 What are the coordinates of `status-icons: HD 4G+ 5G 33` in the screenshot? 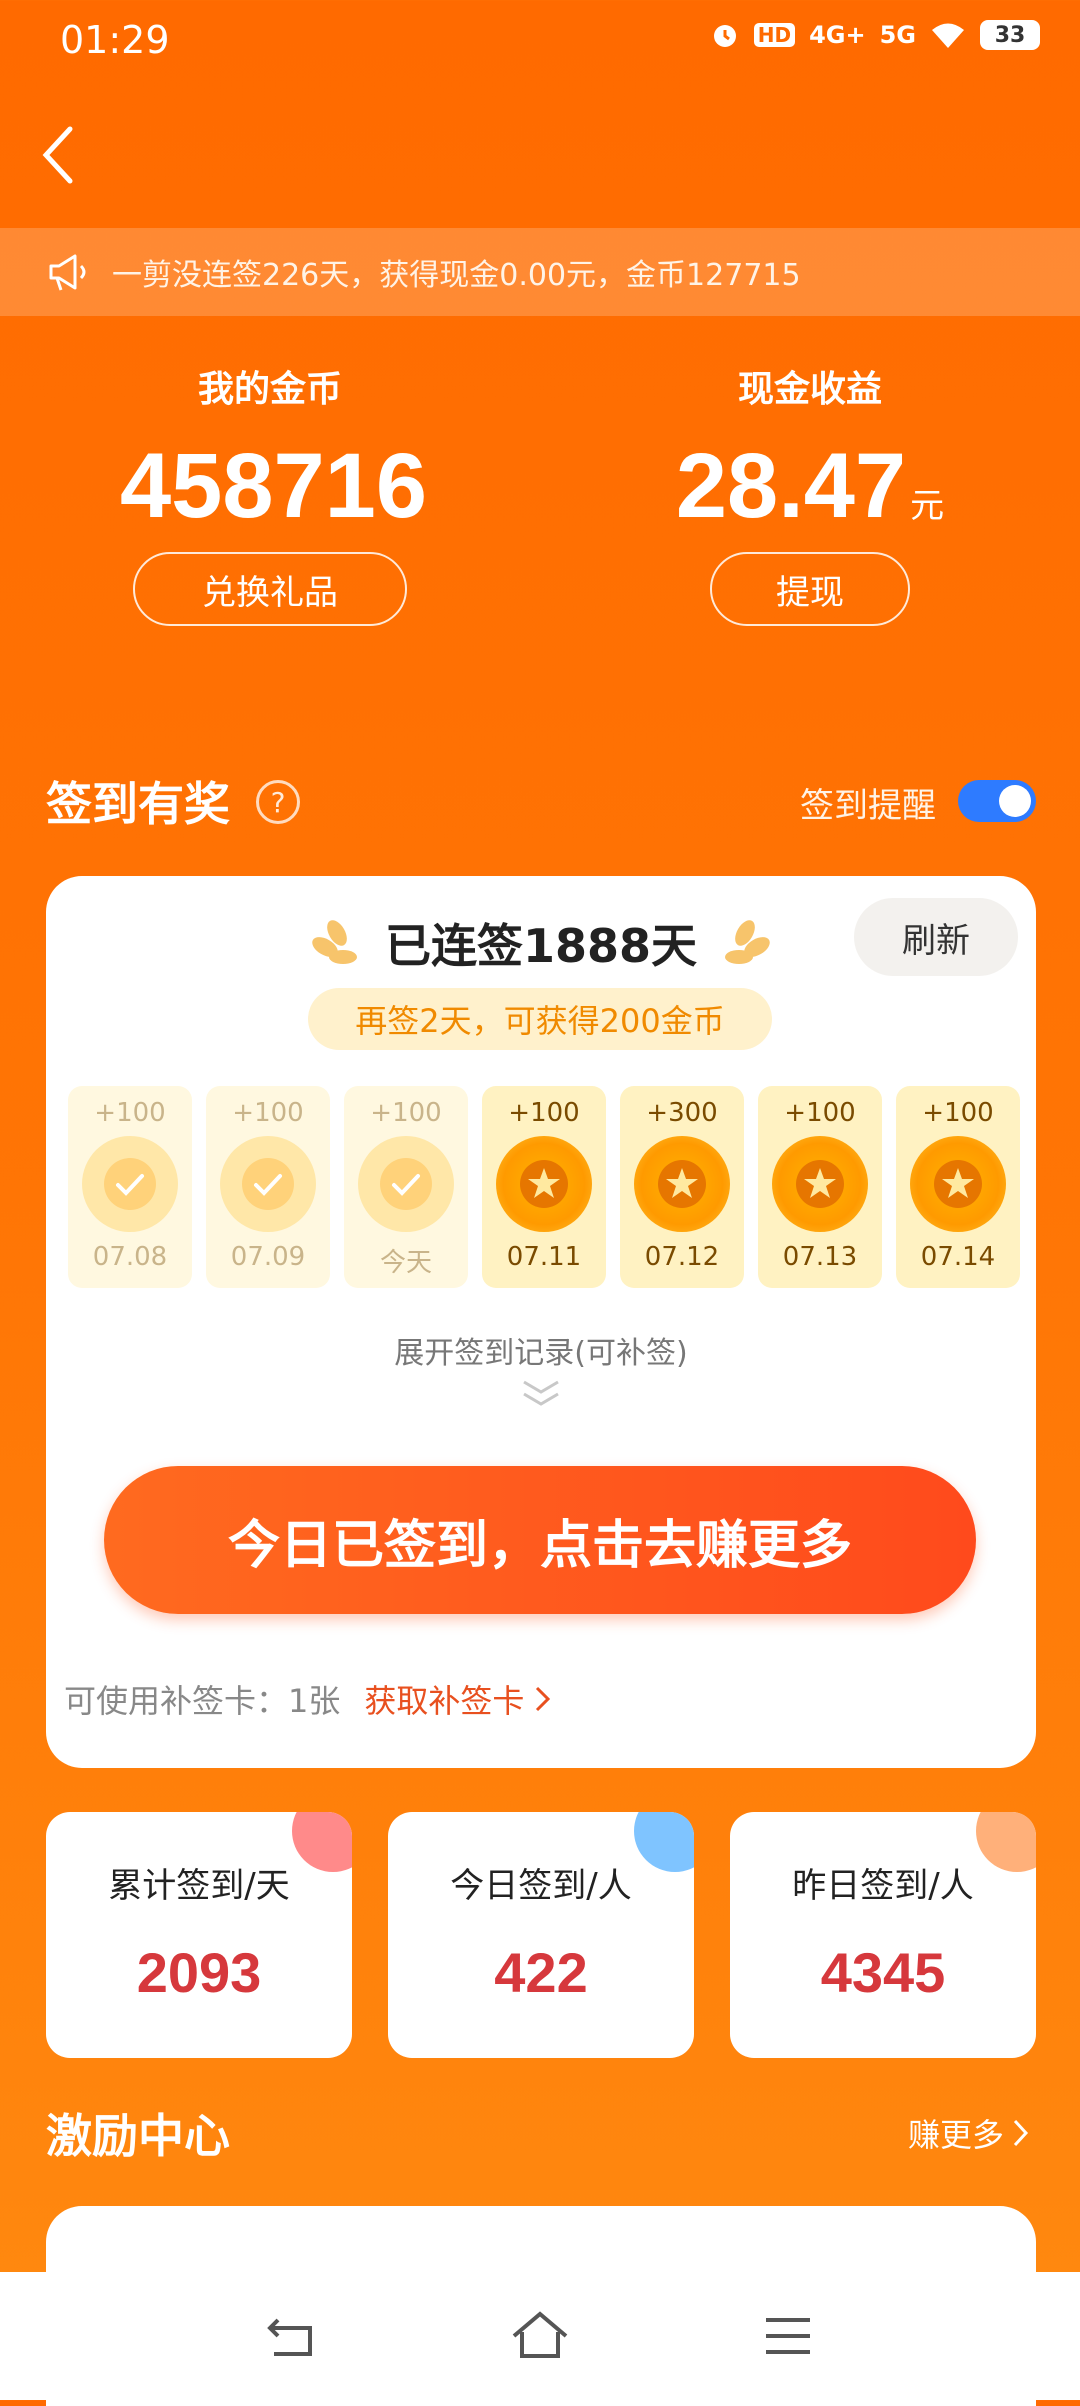 It's located at (875, 35).